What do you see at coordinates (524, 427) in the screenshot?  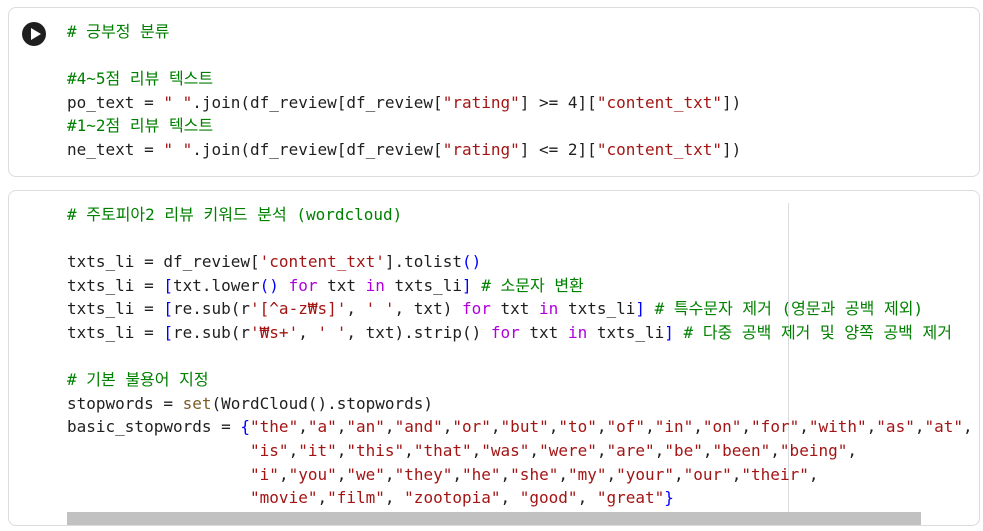 I see `code-token: "but"` at bounding box center [524, 427].